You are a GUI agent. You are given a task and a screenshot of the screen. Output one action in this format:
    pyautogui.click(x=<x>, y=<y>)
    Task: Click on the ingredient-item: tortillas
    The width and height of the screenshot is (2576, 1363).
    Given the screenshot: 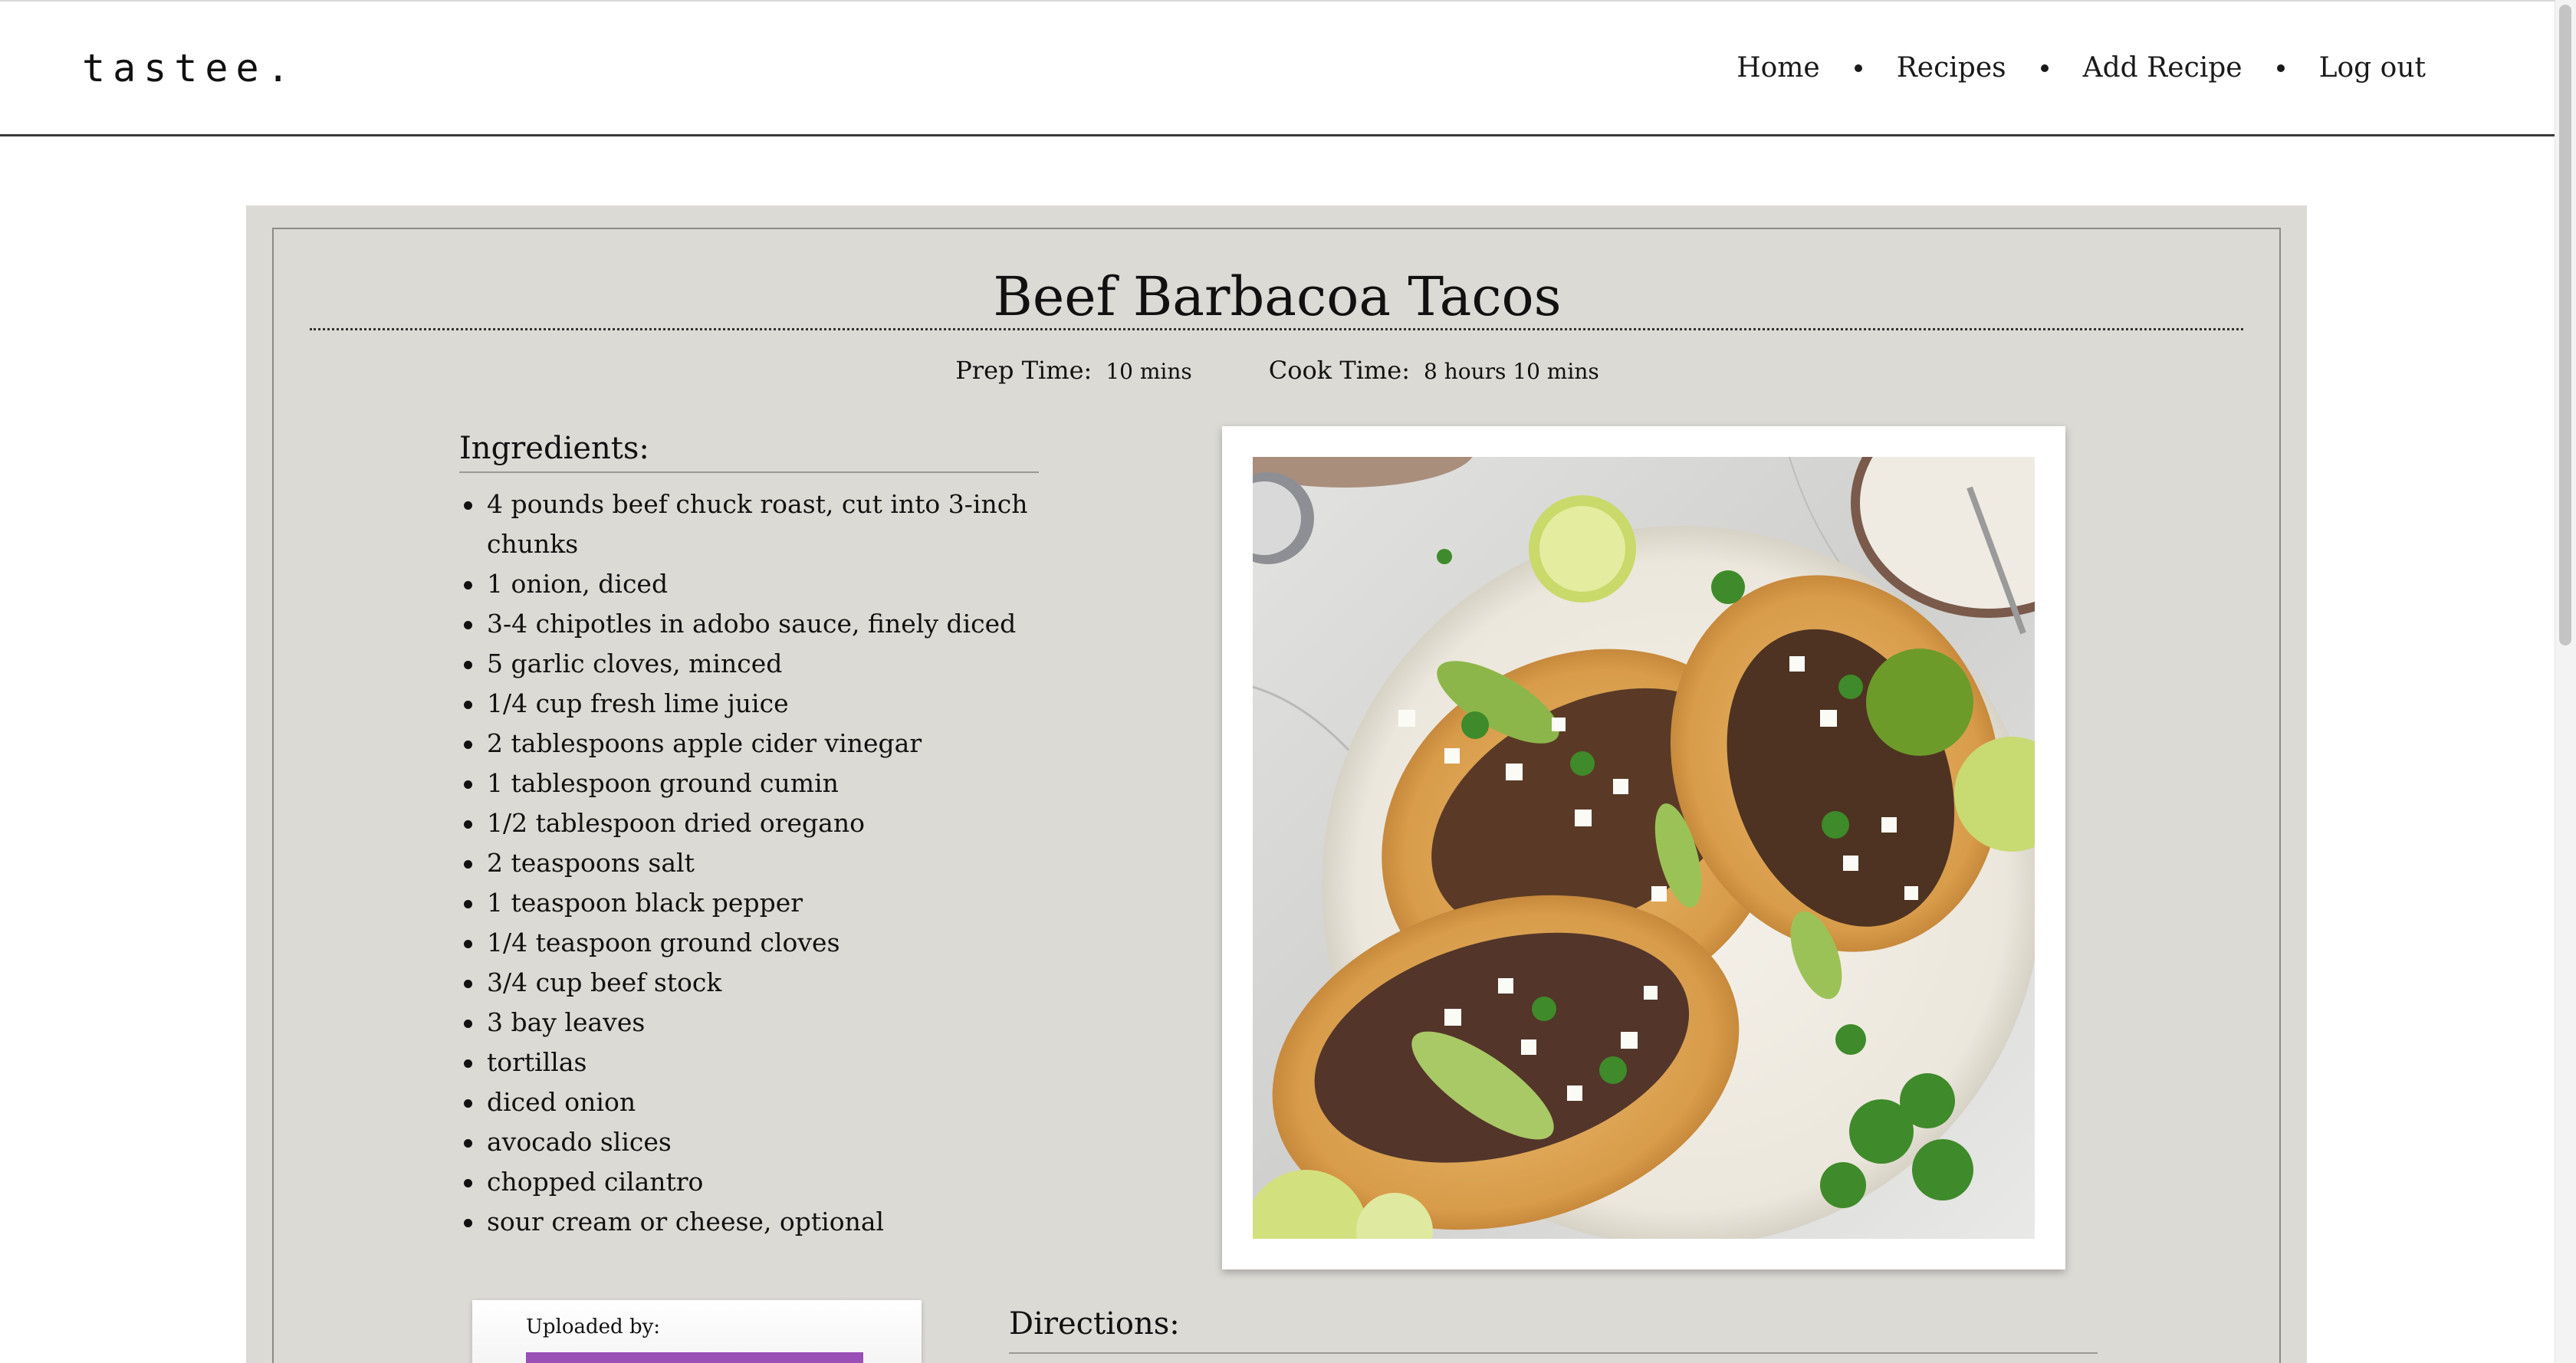 What is the action you would take?
    pyautogui.click(x=750, y=1062)
    